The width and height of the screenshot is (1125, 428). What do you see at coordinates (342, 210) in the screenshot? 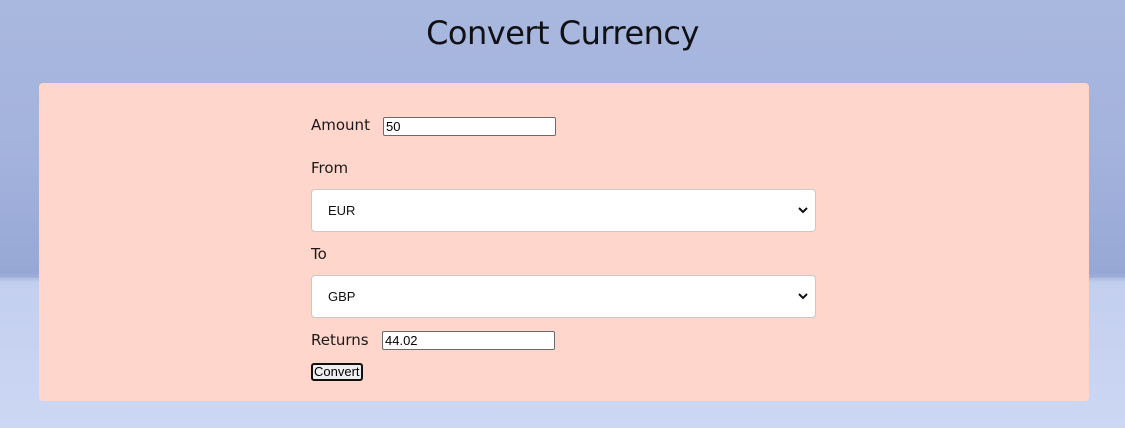
I see `from-currency-value: EUR` at bounding box center [342, 210].